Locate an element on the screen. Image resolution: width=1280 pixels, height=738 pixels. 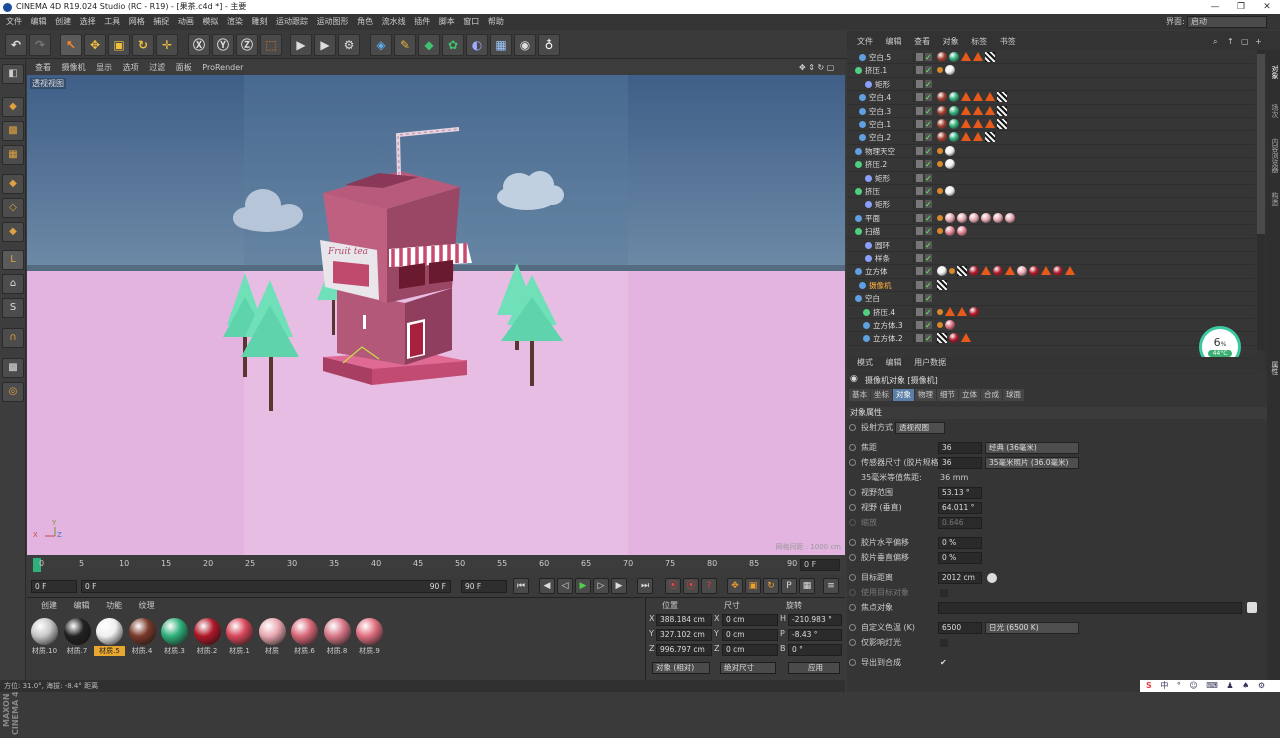
object-row: 立方体 ✓ is located at coordinates (1051, 272).